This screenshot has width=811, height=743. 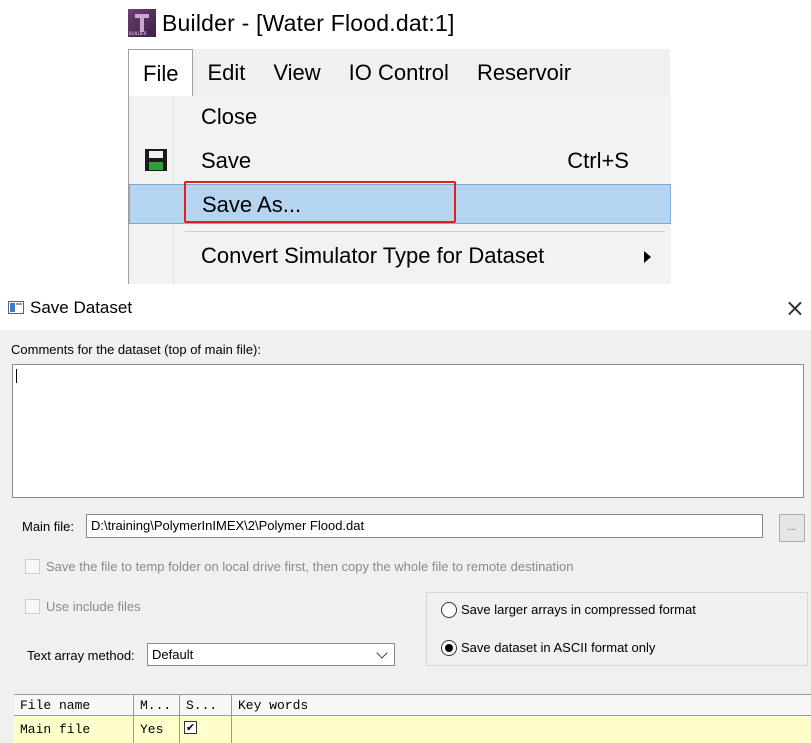 I want to click on column-header-file-name: File name, so click(x=74, y=705).